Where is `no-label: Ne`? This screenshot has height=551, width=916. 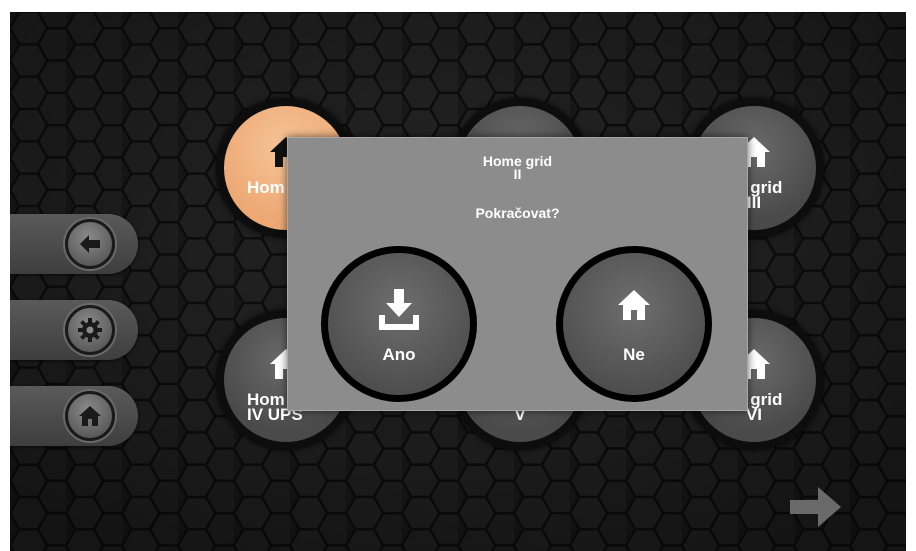 no-label: Ne is located at coordinates (634, 354).